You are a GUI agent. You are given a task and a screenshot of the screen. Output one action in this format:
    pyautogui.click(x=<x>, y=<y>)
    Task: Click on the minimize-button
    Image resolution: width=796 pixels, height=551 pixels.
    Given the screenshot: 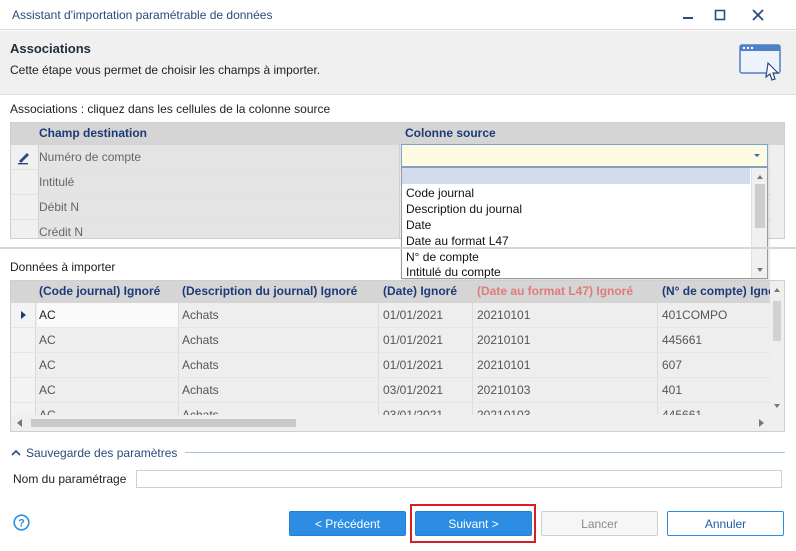 What is the action you would take?
    pyautogui.click(x=688, y=15)
    